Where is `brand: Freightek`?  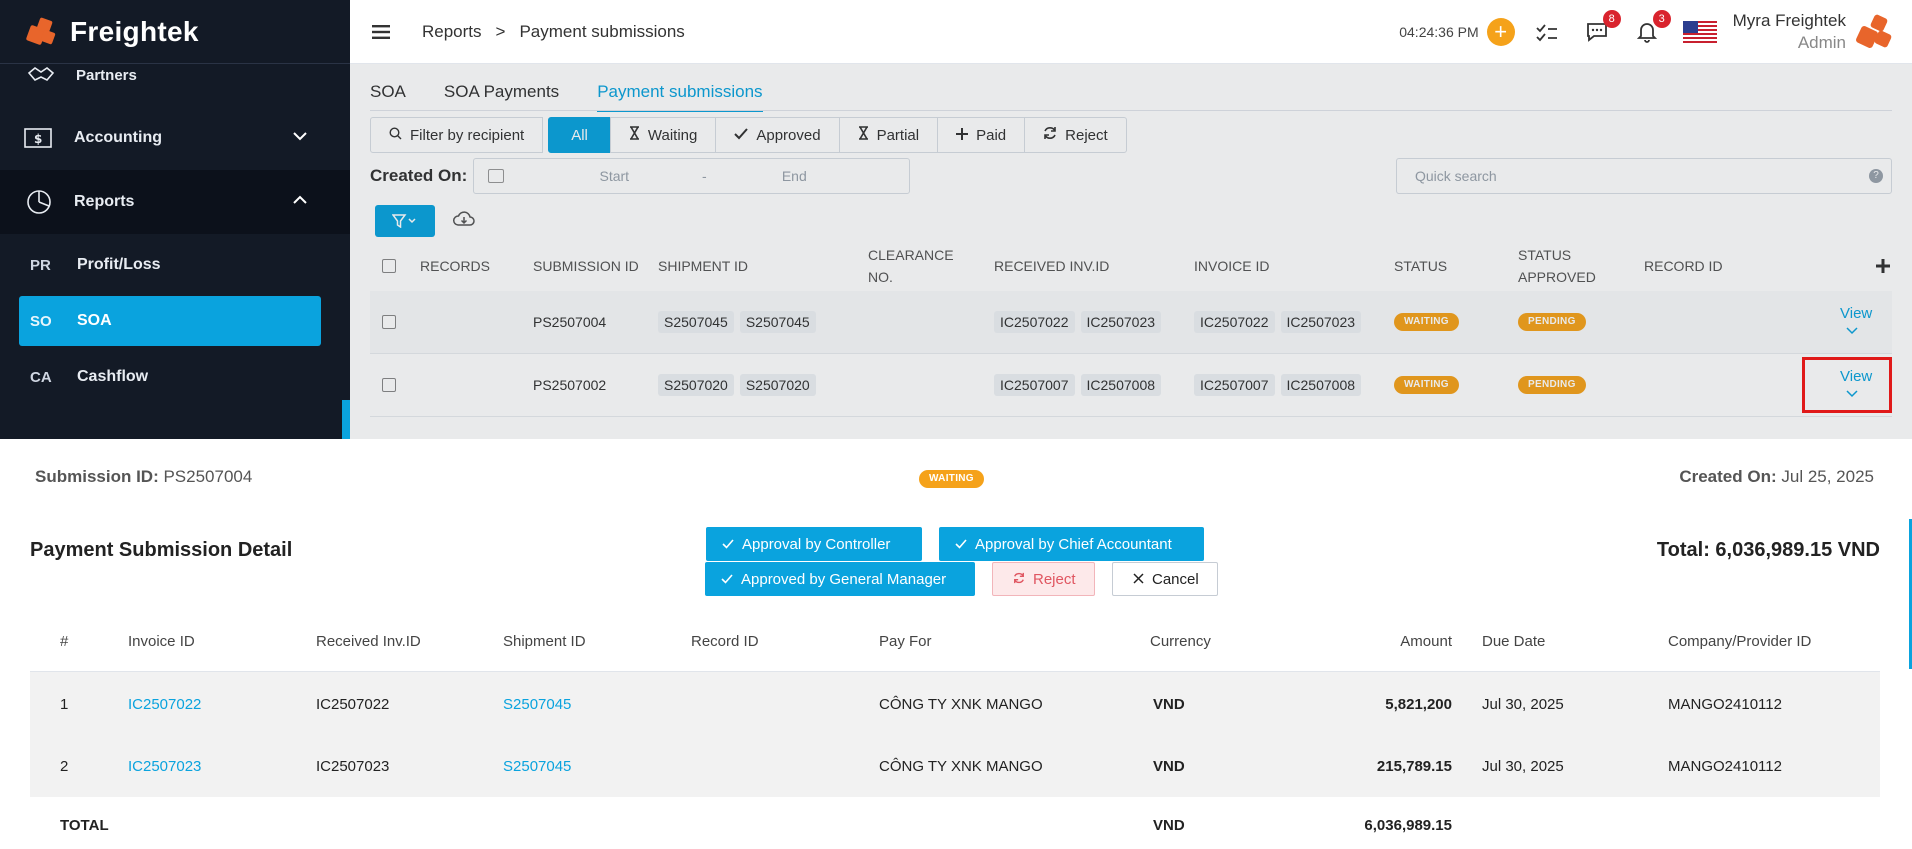 brand: Freightek is located at coordinates (175, 32).